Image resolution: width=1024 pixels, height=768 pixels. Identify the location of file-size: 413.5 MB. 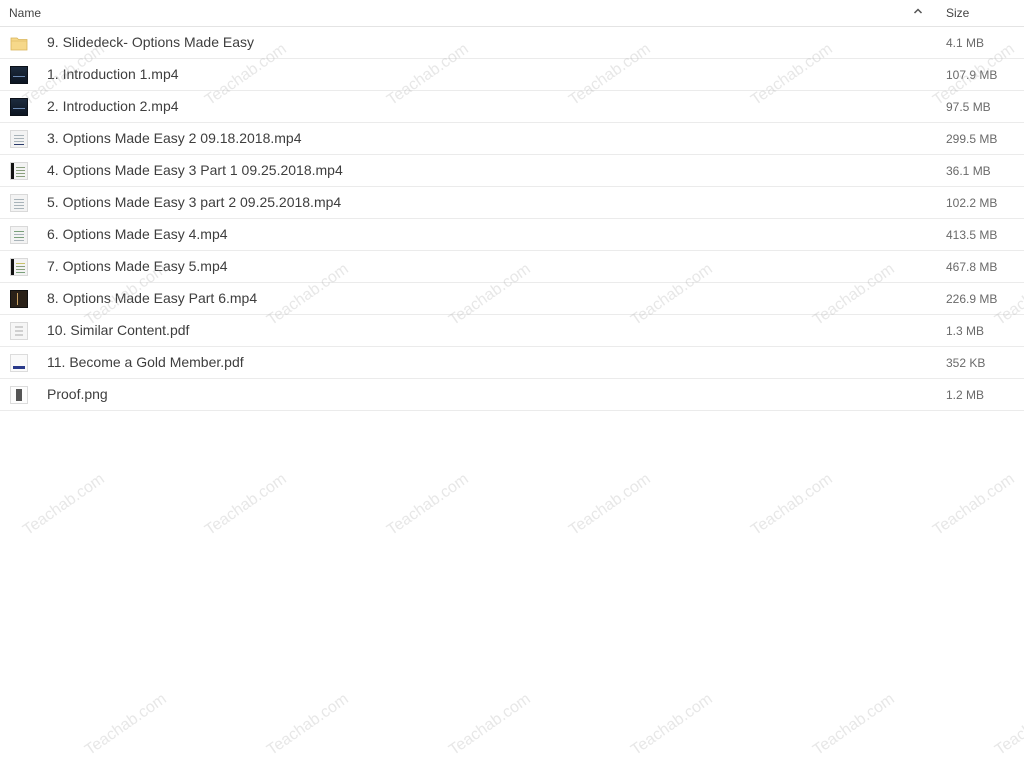
(972, 235).